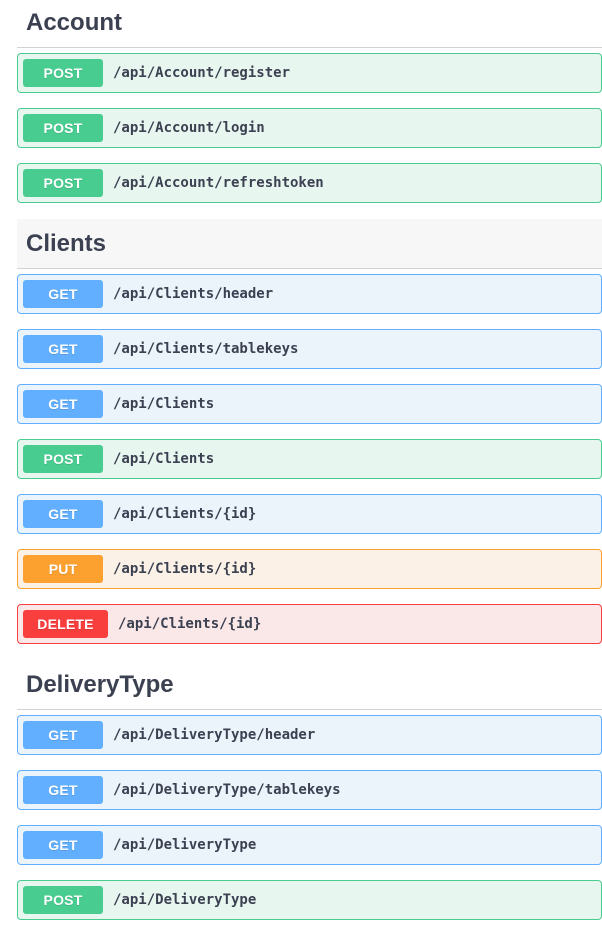 The image size is (602, 926). Describe the element at coordinates (202, 73) in the screenshot. I see `operation-path: /api/Account/register` at that location.